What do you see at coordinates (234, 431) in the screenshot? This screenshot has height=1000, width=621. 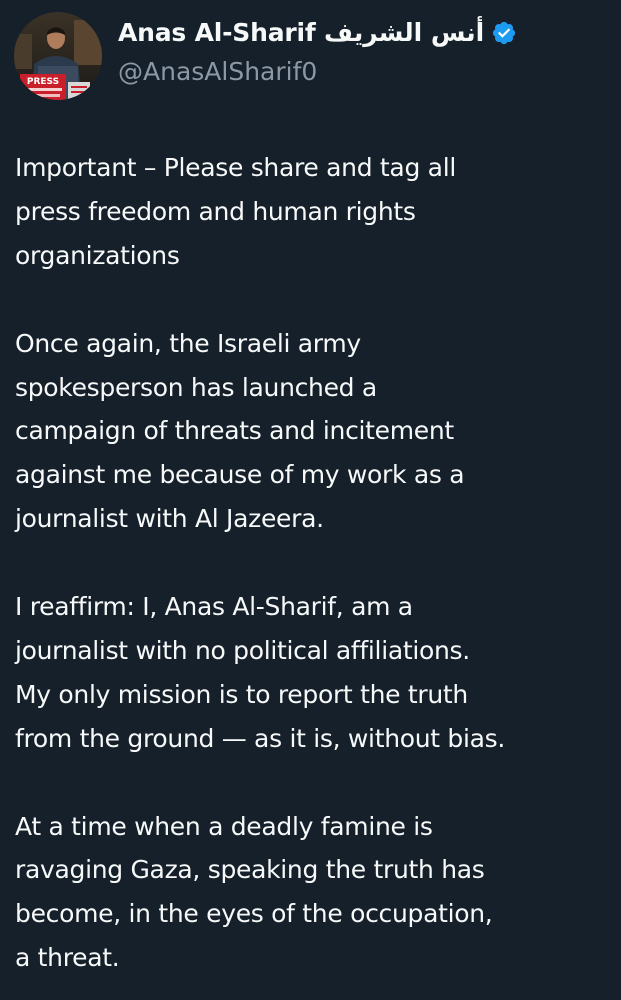 I see `tweet-text-line: campaign of threats and incitement` at bounding box center [234, 431].